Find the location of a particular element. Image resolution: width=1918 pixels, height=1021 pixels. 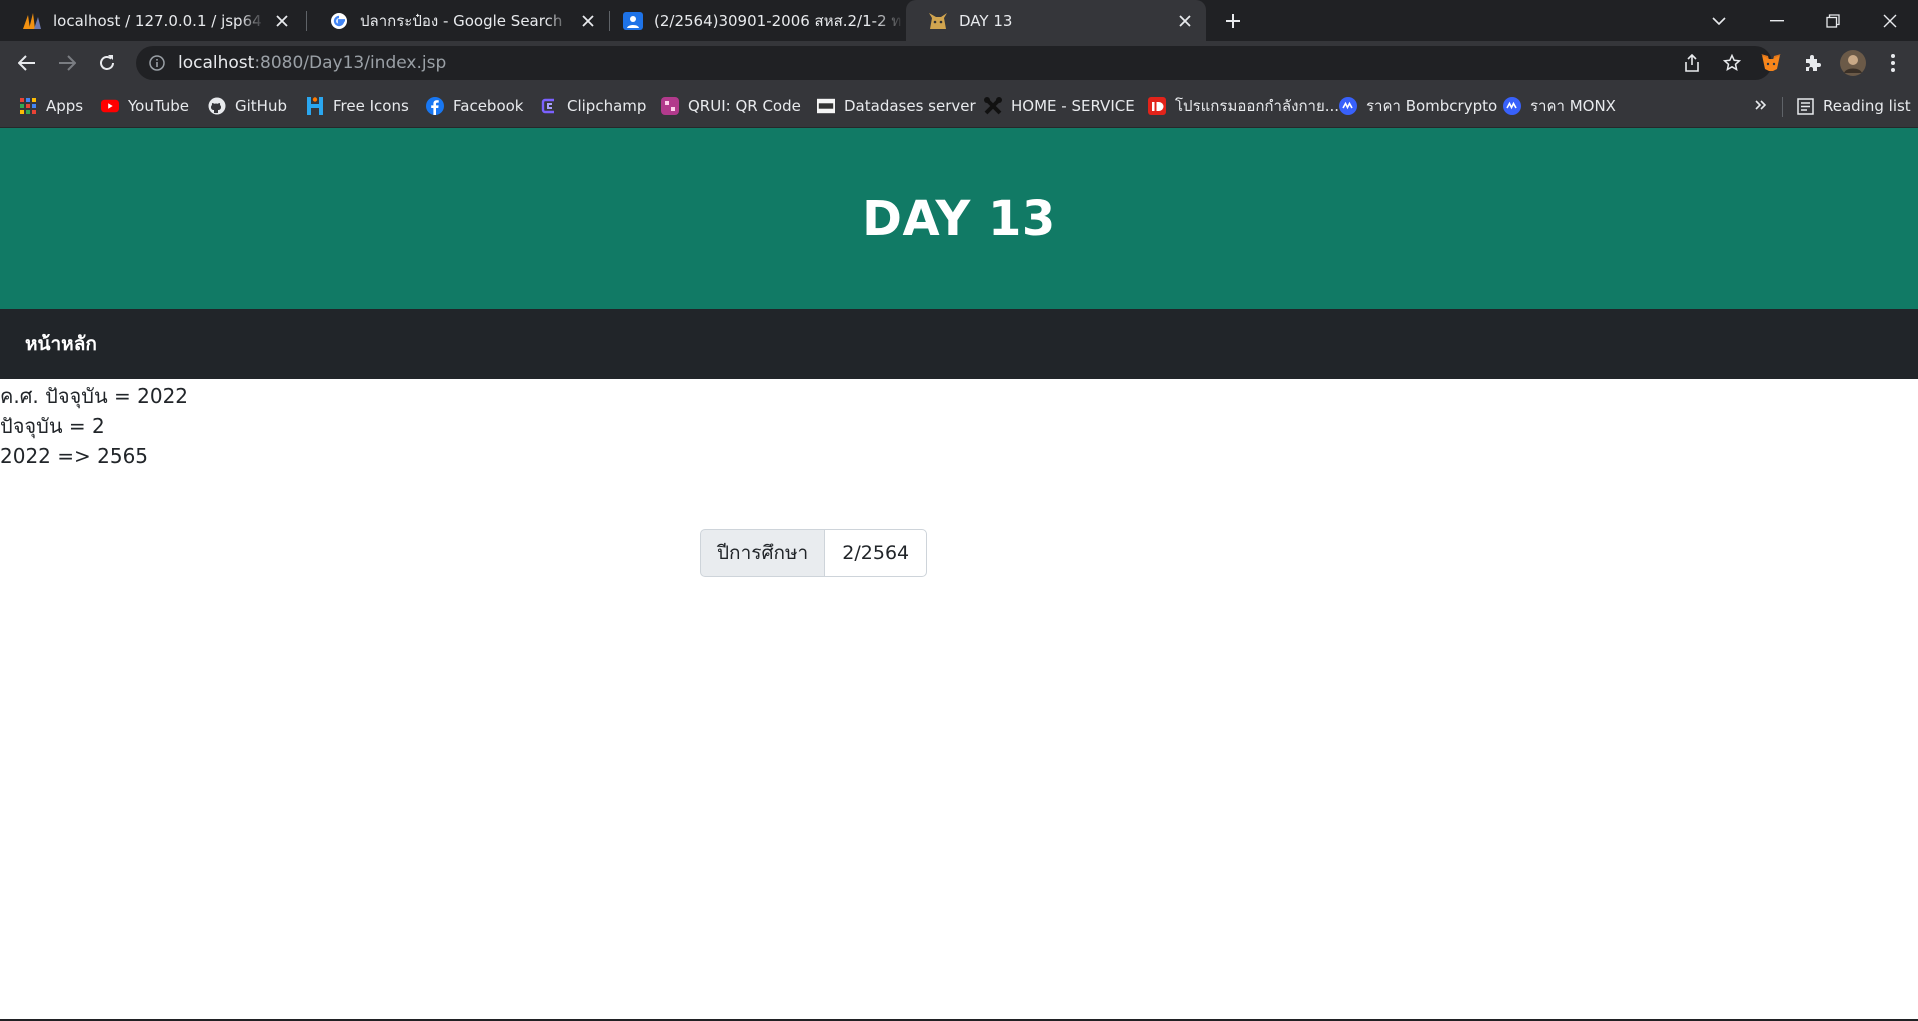

restore-button is located at coordinates (1833, 20).